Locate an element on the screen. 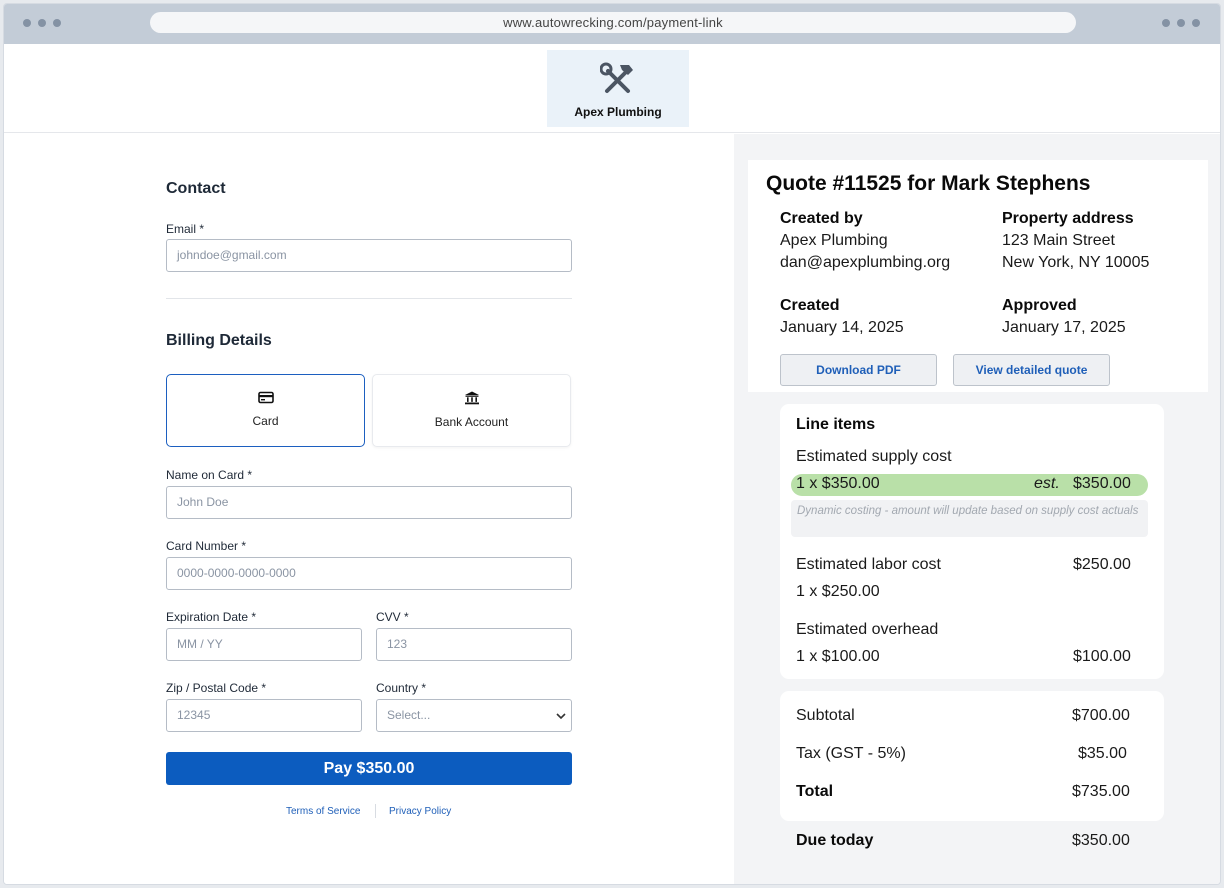 The width and height of the screenshot is (1224, 888). section-divider is located at coordinates (369, 298).